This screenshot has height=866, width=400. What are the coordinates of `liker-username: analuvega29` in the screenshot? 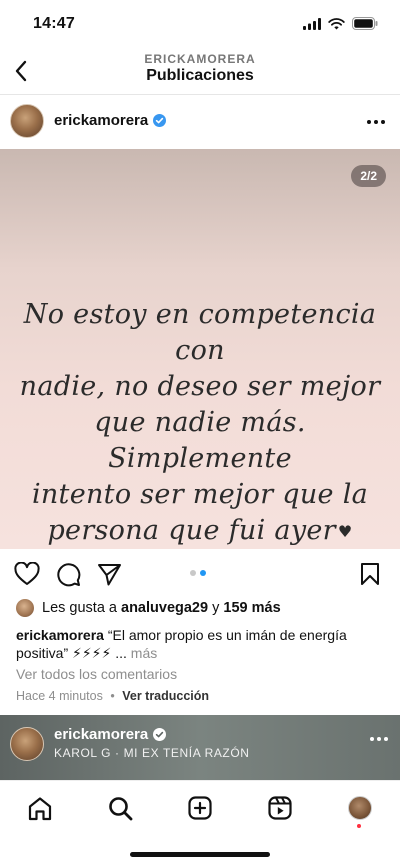 It's located at (164, 608).